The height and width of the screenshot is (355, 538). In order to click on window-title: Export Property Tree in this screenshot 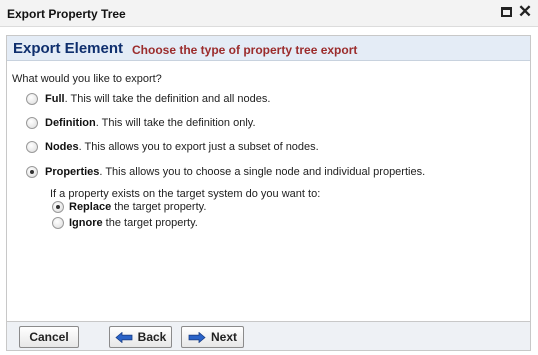, I will do `click(66, 14)`.